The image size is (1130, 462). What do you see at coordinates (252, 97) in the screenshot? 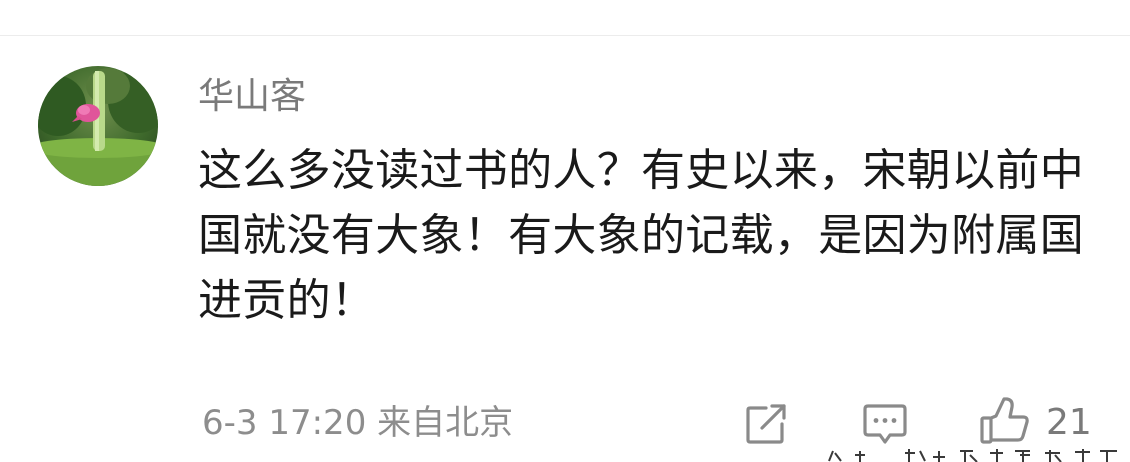
I see `username: 华山客` at bounding box center [252, 97].